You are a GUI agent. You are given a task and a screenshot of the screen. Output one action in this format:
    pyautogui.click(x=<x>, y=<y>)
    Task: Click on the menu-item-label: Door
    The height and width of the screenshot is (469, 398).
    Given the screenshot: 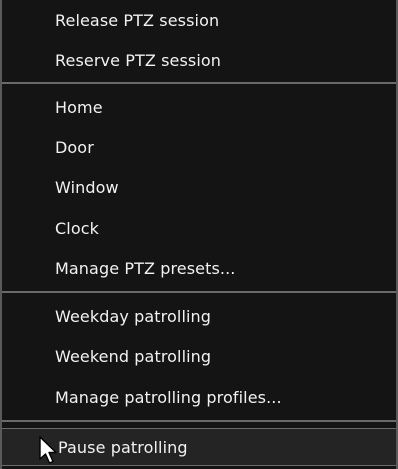 What is the action you would take?
    pyautogui.click(x=74, y=147)
    